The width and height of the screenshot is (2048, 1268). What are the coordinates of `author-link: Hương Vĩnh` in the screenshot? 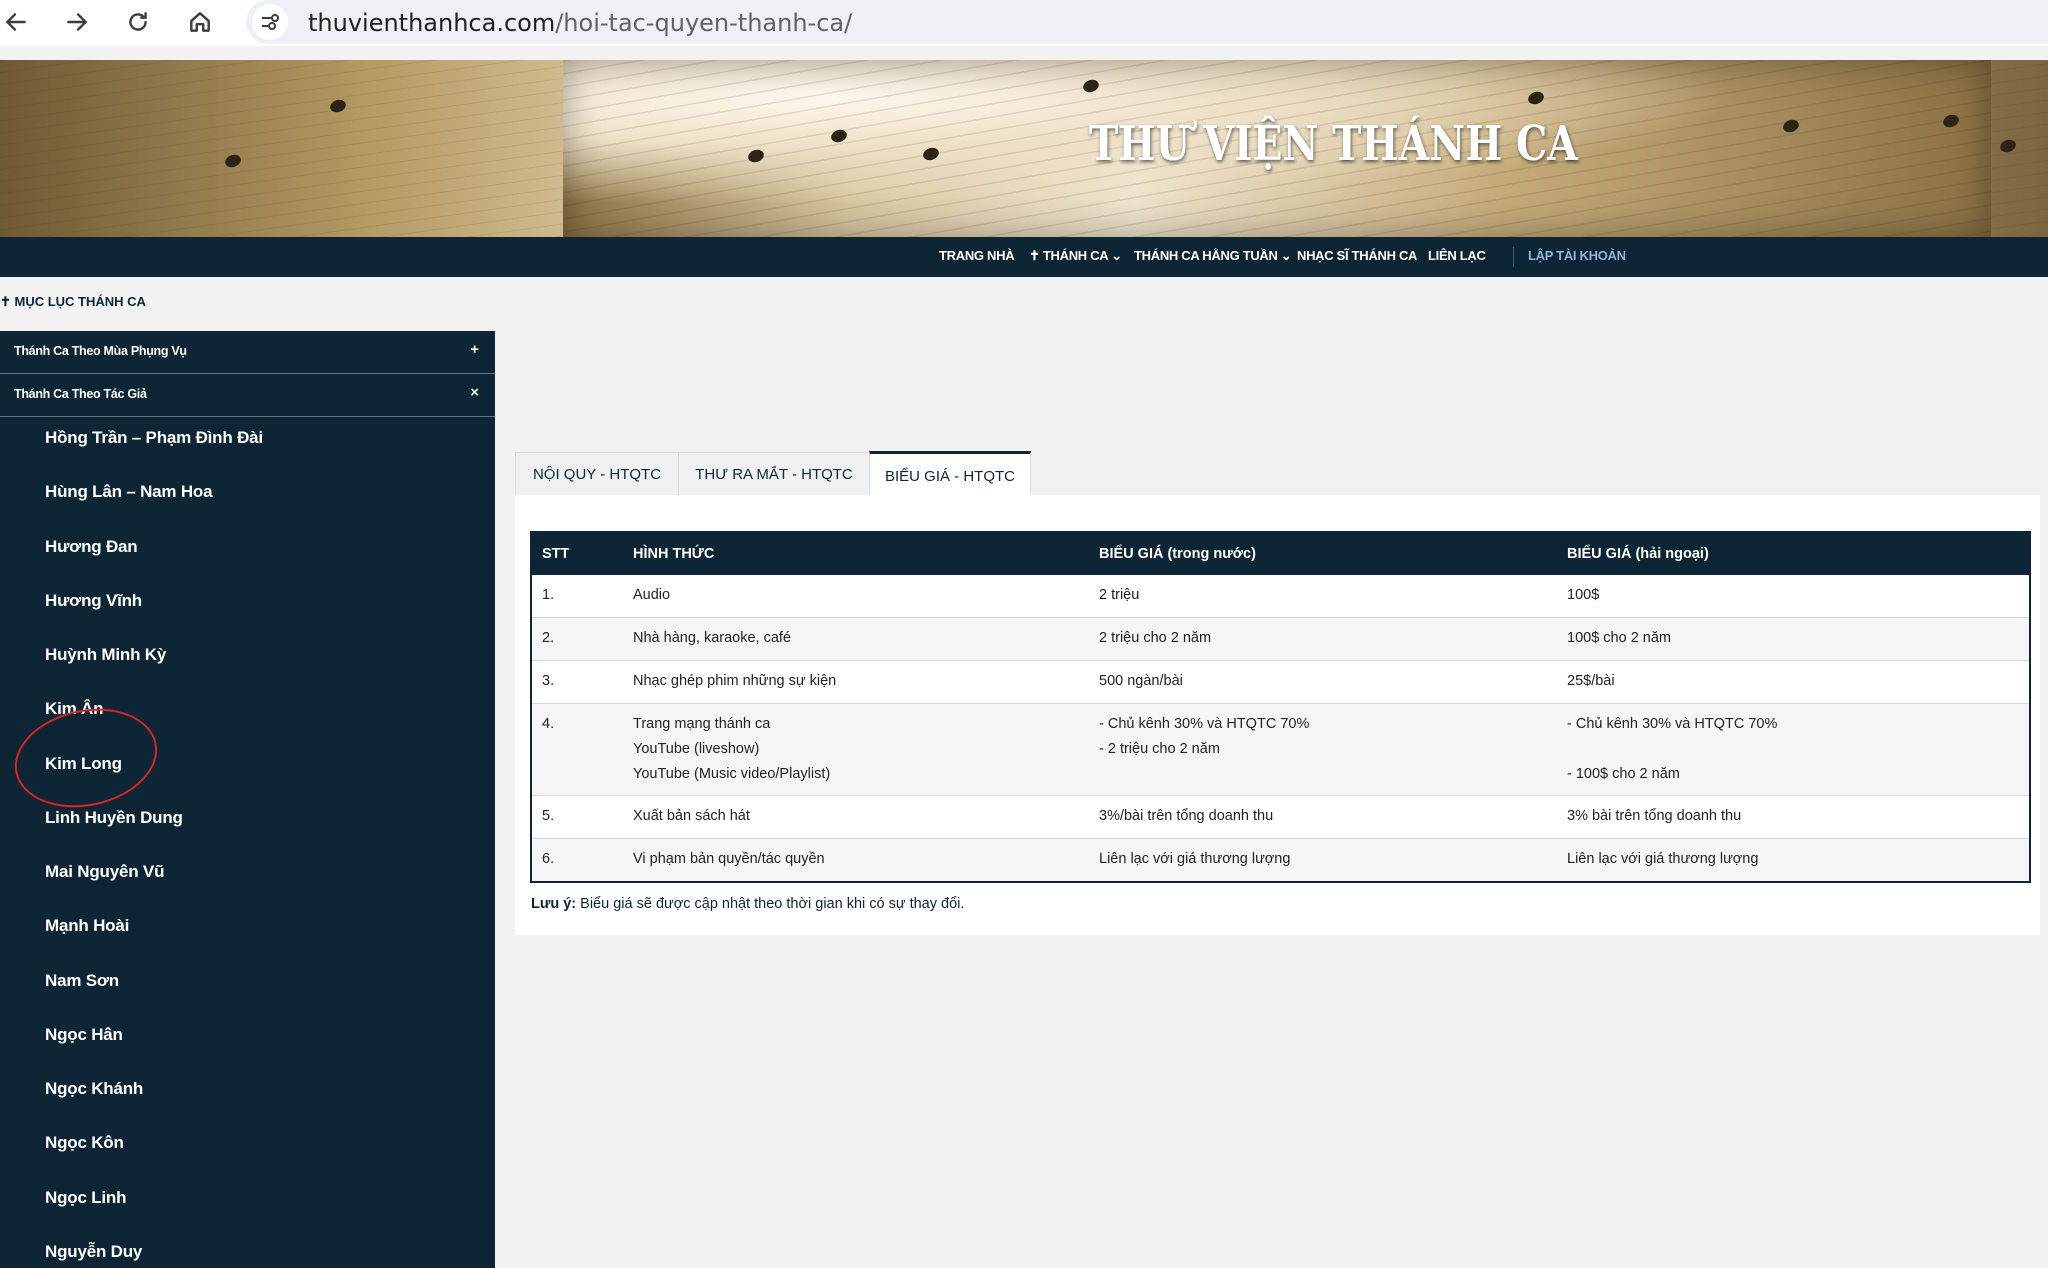 It's located at (93, 601).